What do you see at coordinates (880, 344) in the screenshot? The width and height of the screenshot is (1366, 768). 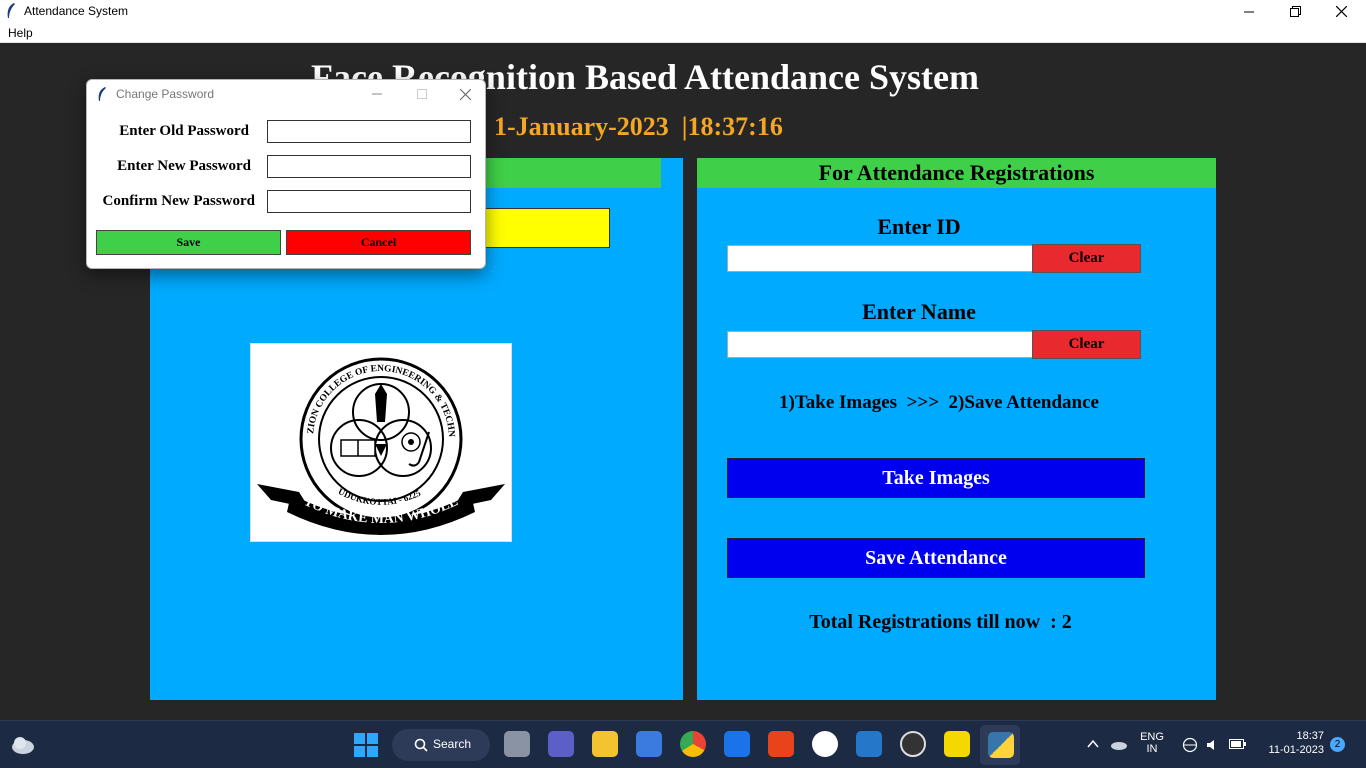 I see `name-input` at bounding box center [880, 344].